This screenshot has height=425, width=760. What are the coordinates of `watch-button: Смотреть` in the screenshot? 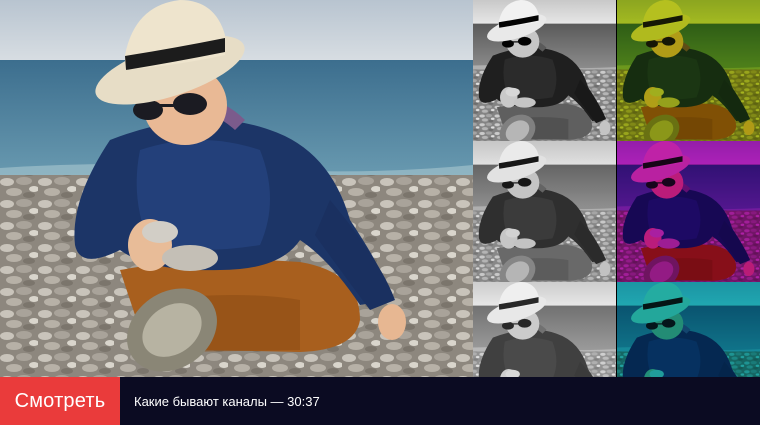 It's located at (60, 401).